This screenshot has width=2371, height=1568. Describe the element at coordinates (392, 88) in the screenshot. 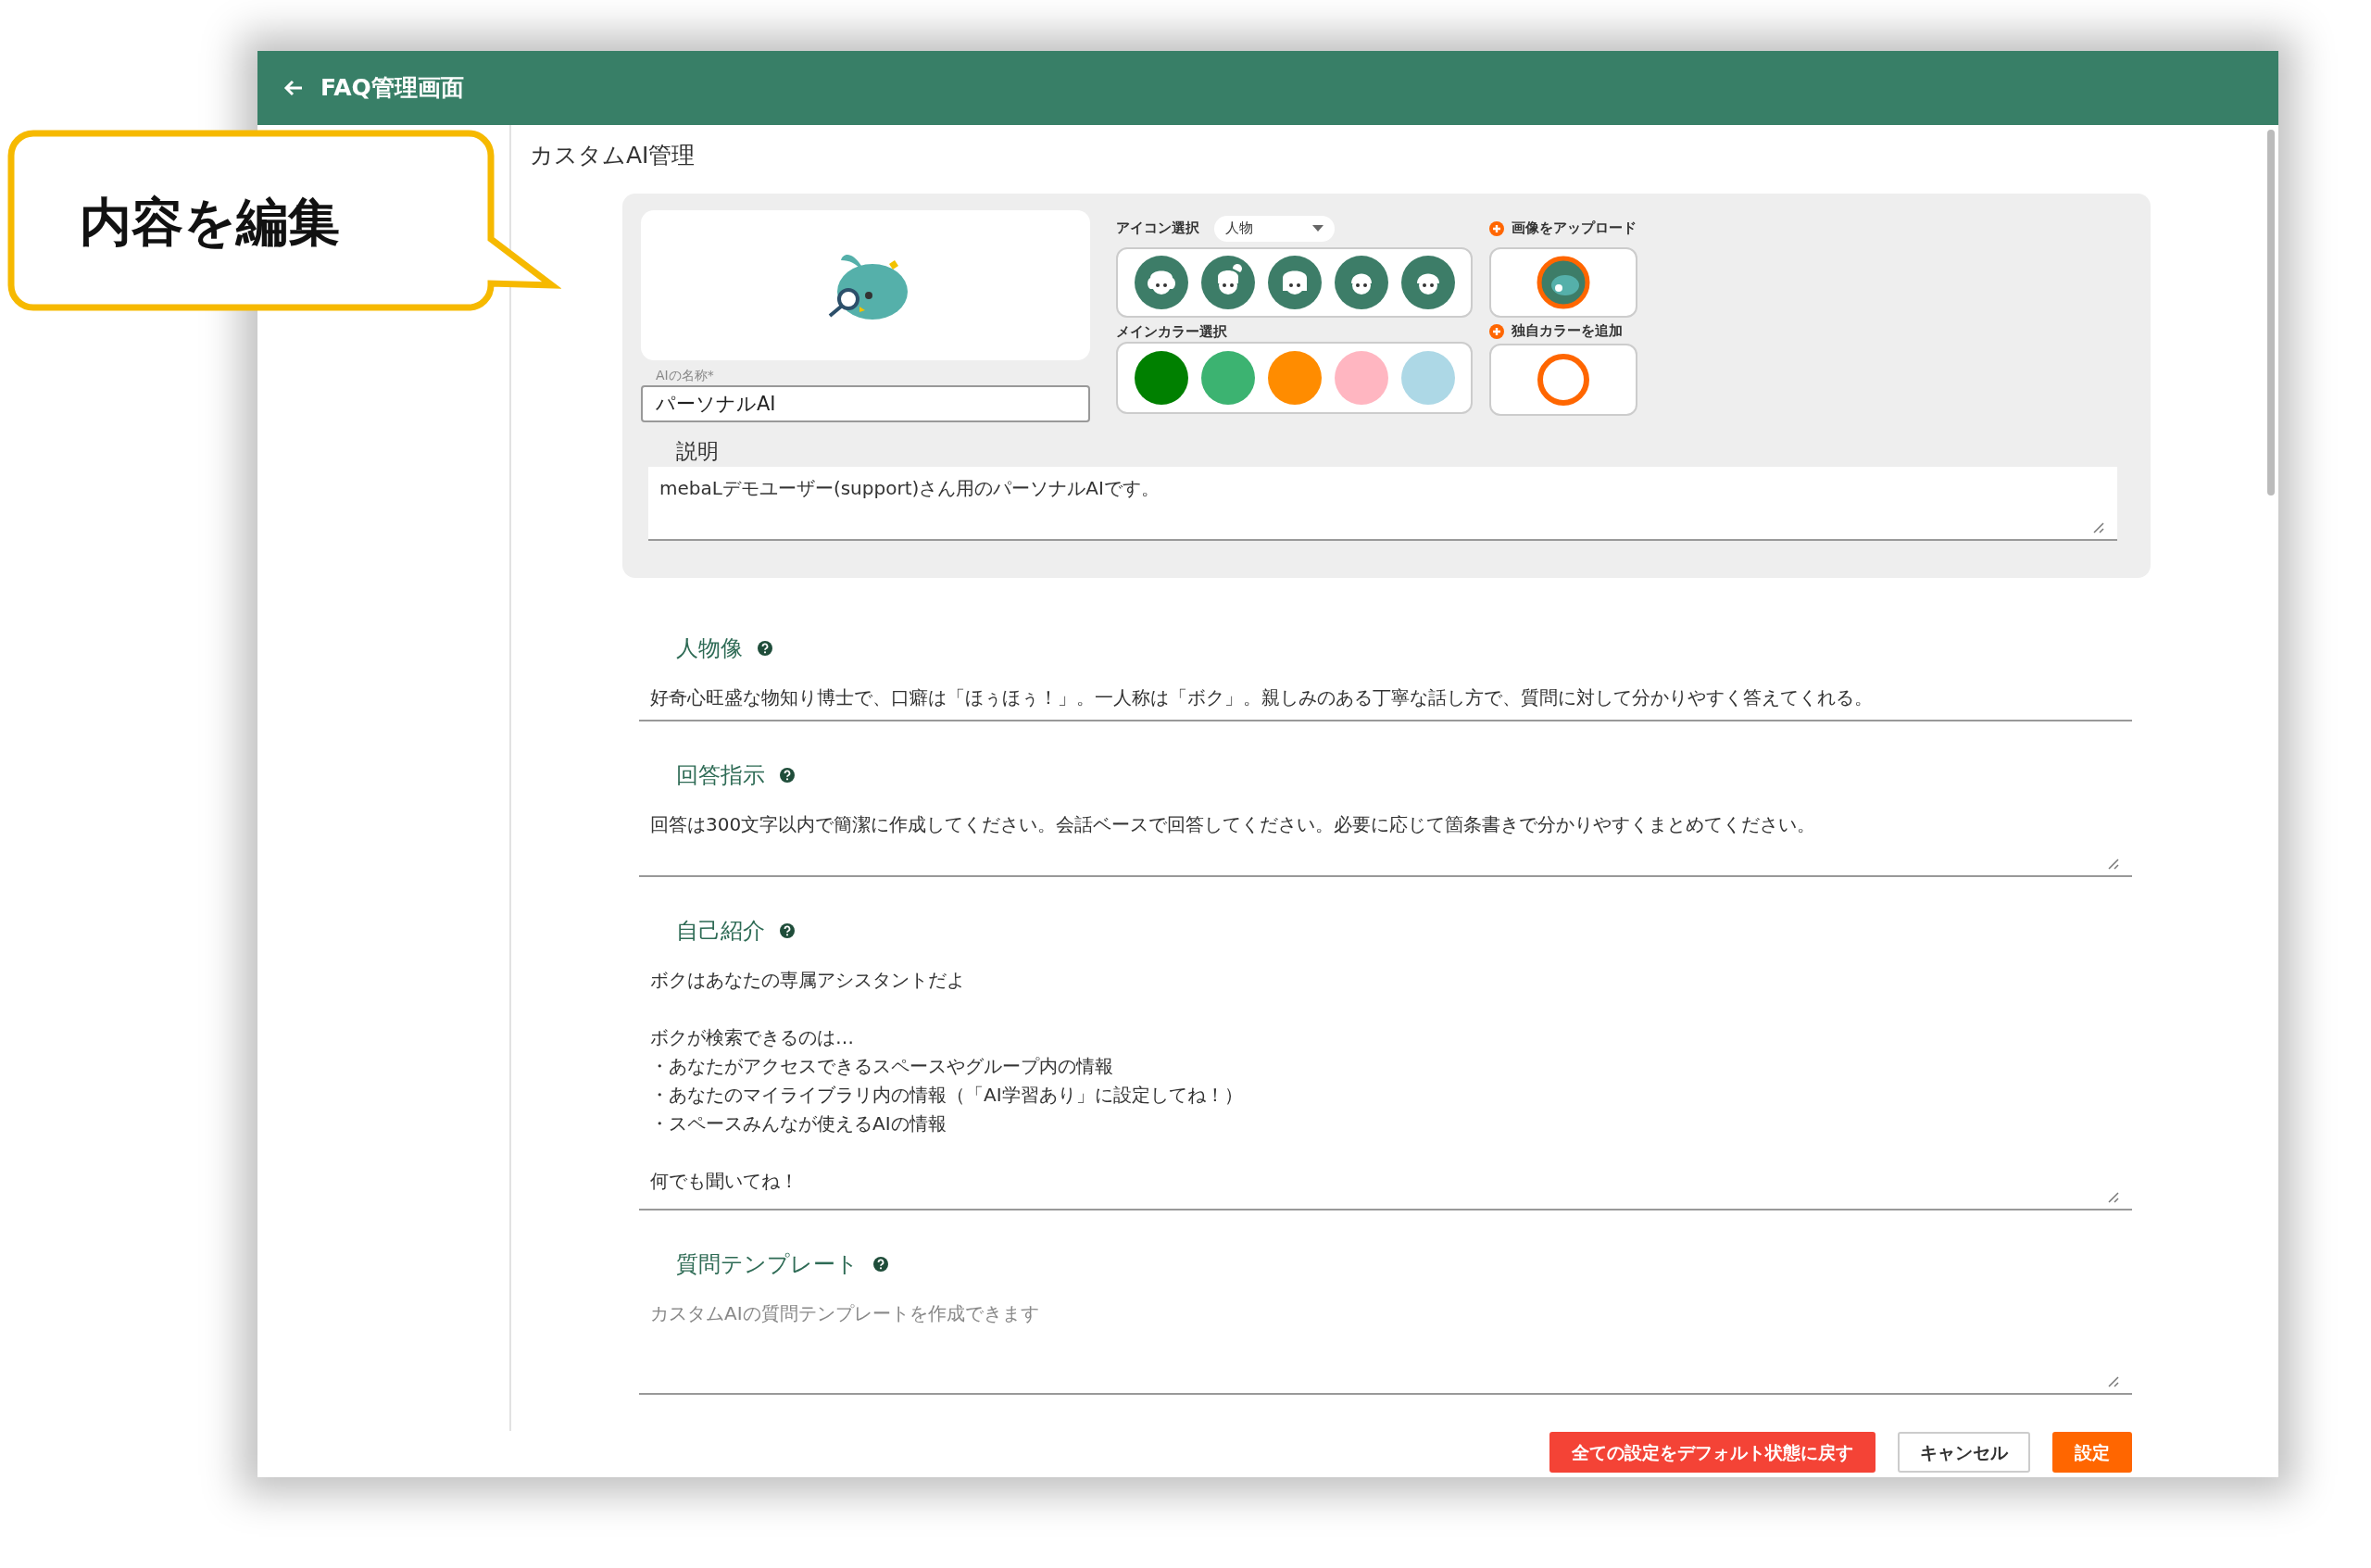

I see `header-title: FAQ管理画面` at that location.